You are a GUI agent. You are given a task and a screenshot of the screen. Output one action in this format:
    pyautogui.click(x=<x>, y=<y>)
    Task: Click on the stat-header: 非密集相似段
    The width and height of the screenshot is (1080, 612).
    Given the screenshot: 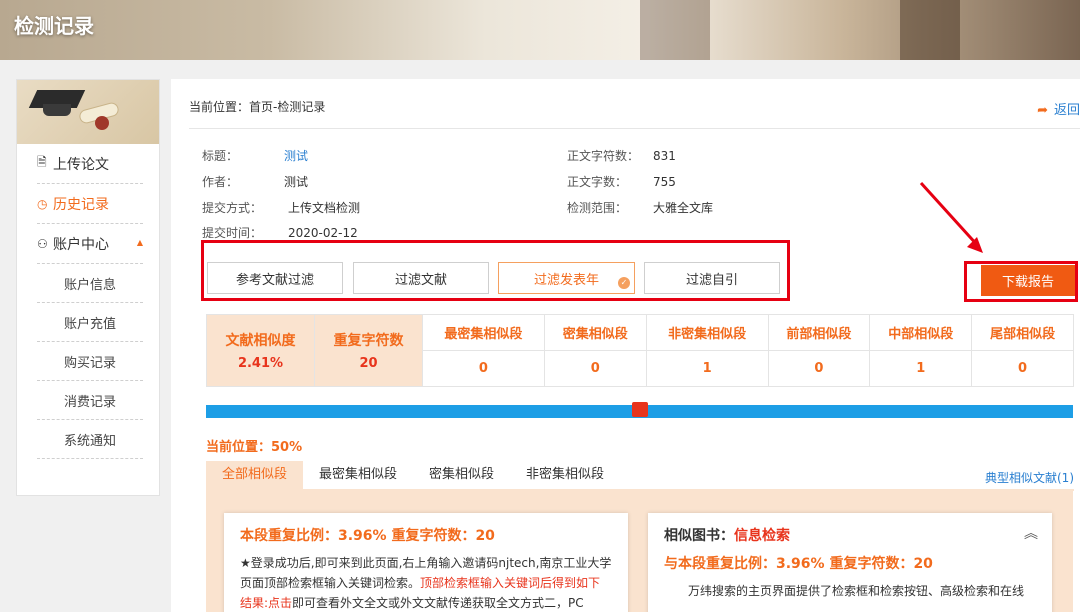 What is the action you would take?
    pyautogui.click(x=707, y=332)
    